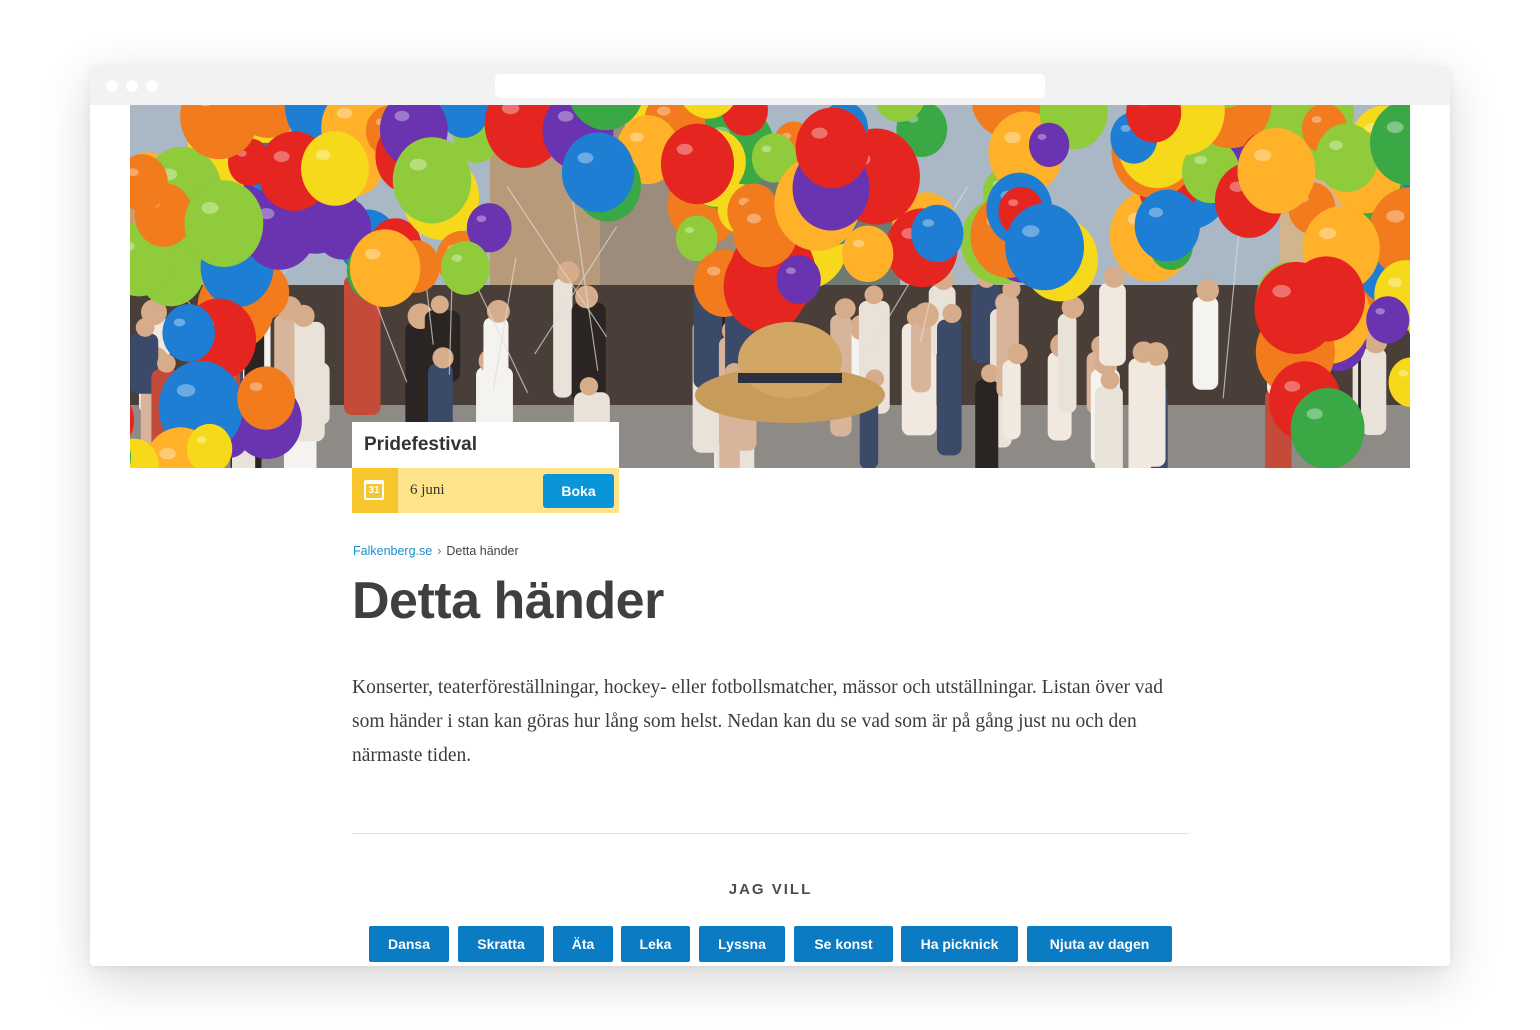 The height and width of the screenshot is (1030, 1540). Describe the element at coordinates (132, 86) in the screenshot. I see `window-minimize-dot` at that location.